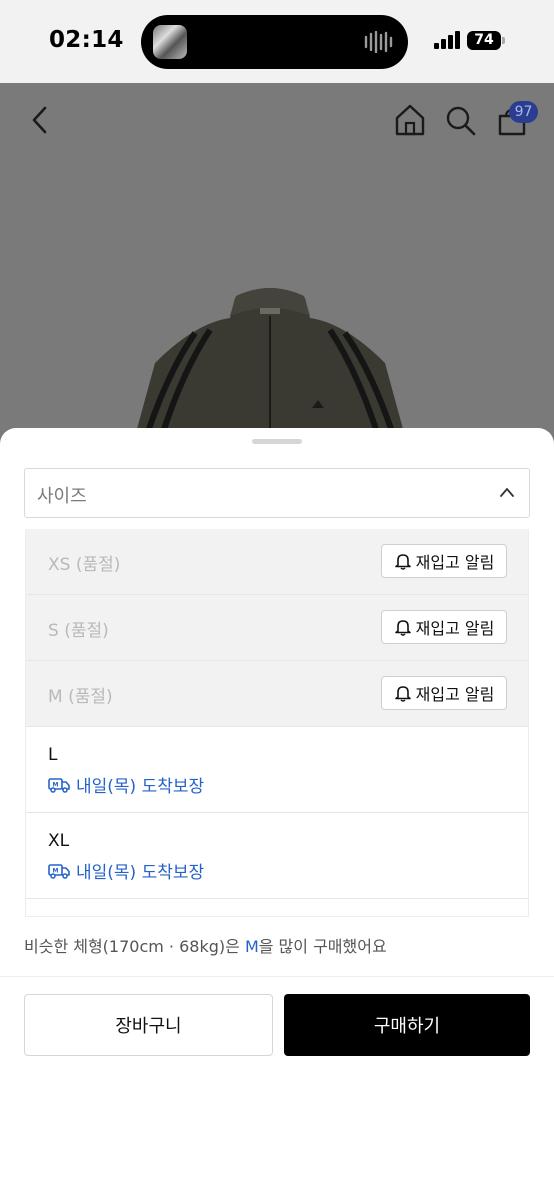  What do you see at coordinates (322, 946) in the screenshot?
I see `recommendation-suffix: 을 많이 구매했어요` at bounding box center [322, 946].